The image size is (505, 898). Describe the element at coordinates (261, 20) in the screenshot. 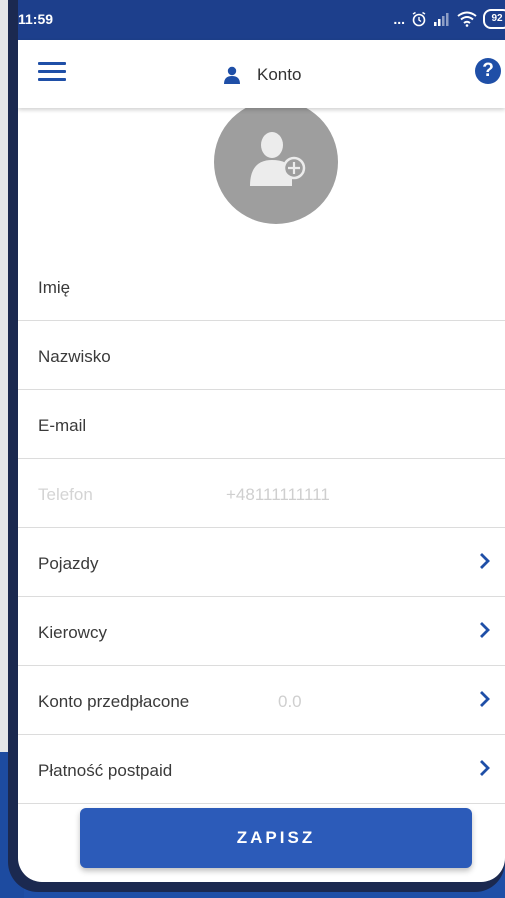

I see `status-bar: 11:59 ... 92` at that location.